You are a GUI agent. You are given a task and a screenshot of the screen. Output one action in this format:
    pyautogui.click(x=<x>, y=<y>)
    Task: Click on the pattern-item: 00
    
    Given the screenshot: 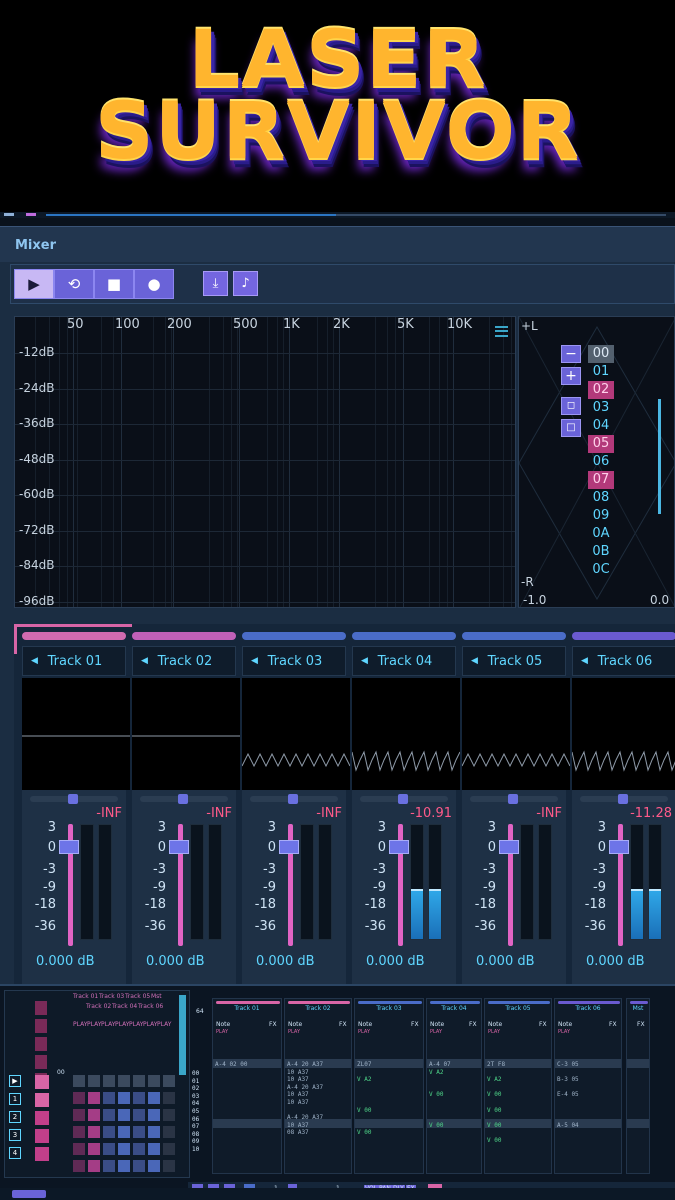 What is the action you would take?
    pyautogui.click(x=601, y=354)
    